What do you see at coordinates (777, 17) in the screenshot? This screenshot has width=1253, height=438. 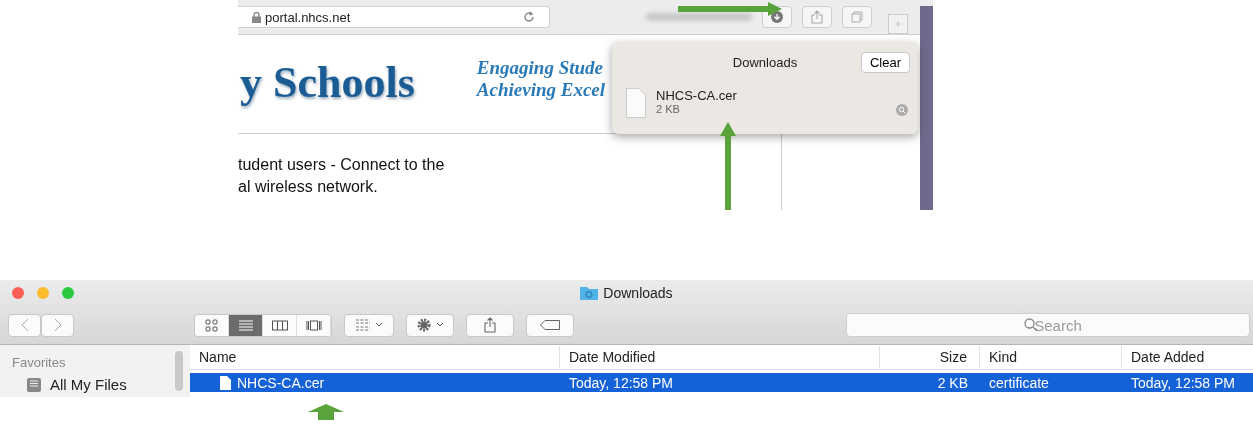 I see `download-icon` at bounding box center [777, 17].